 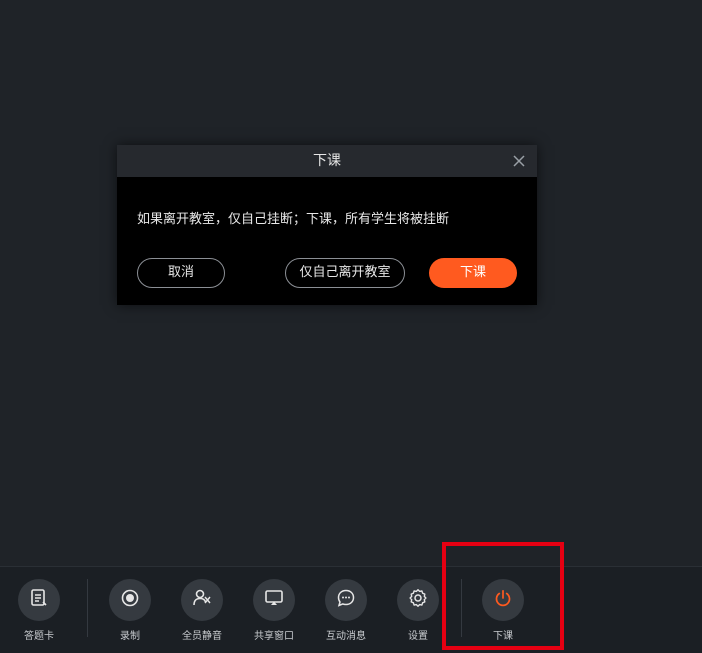 I want to click on mute-all-button, so click(x=202, y=600).